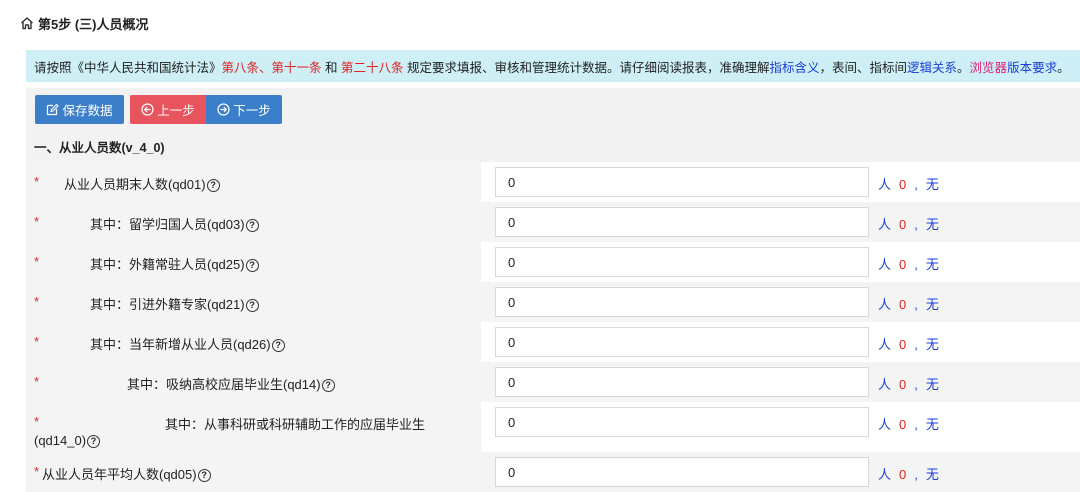 This screenshot has height=492, width=1080. Describe the element at coordinates (963, 67) in the screenshot. I see `notice-text-5: 。` at that location.